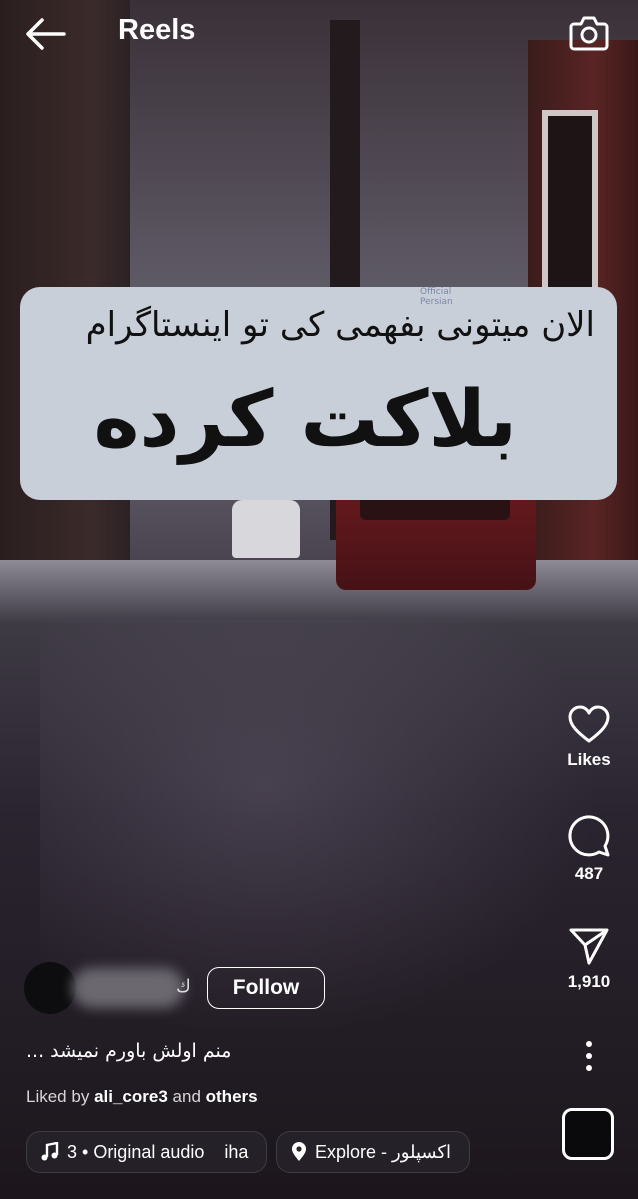 The height and width of the screenshot is (1199, 638). Describe the element at coordinates (50, 988) in the screenshot. I see `avatar` at that location.